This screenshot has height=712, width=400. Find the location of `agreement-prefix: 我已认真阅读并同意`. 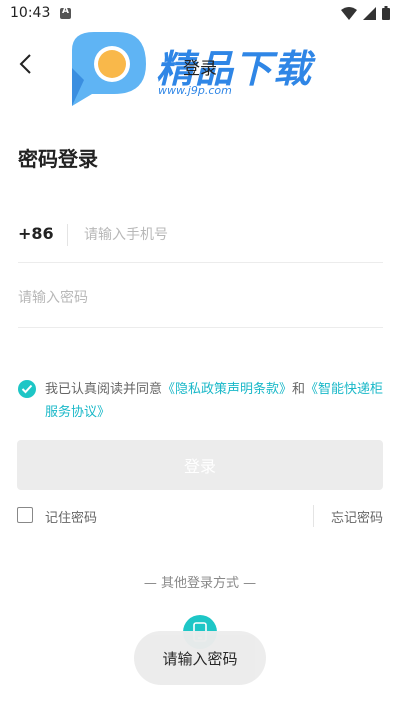

agreement-prefix: 我已认真阅读并同意 is located at coordinates (104, 389).